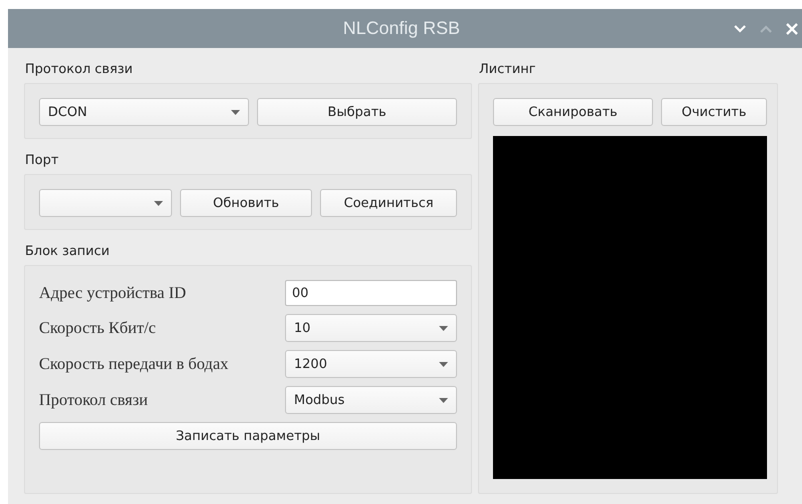  Describe the element at coordinates (401, 28) in the screenshot. I see `window-title: NLConfig RSB` at that location.